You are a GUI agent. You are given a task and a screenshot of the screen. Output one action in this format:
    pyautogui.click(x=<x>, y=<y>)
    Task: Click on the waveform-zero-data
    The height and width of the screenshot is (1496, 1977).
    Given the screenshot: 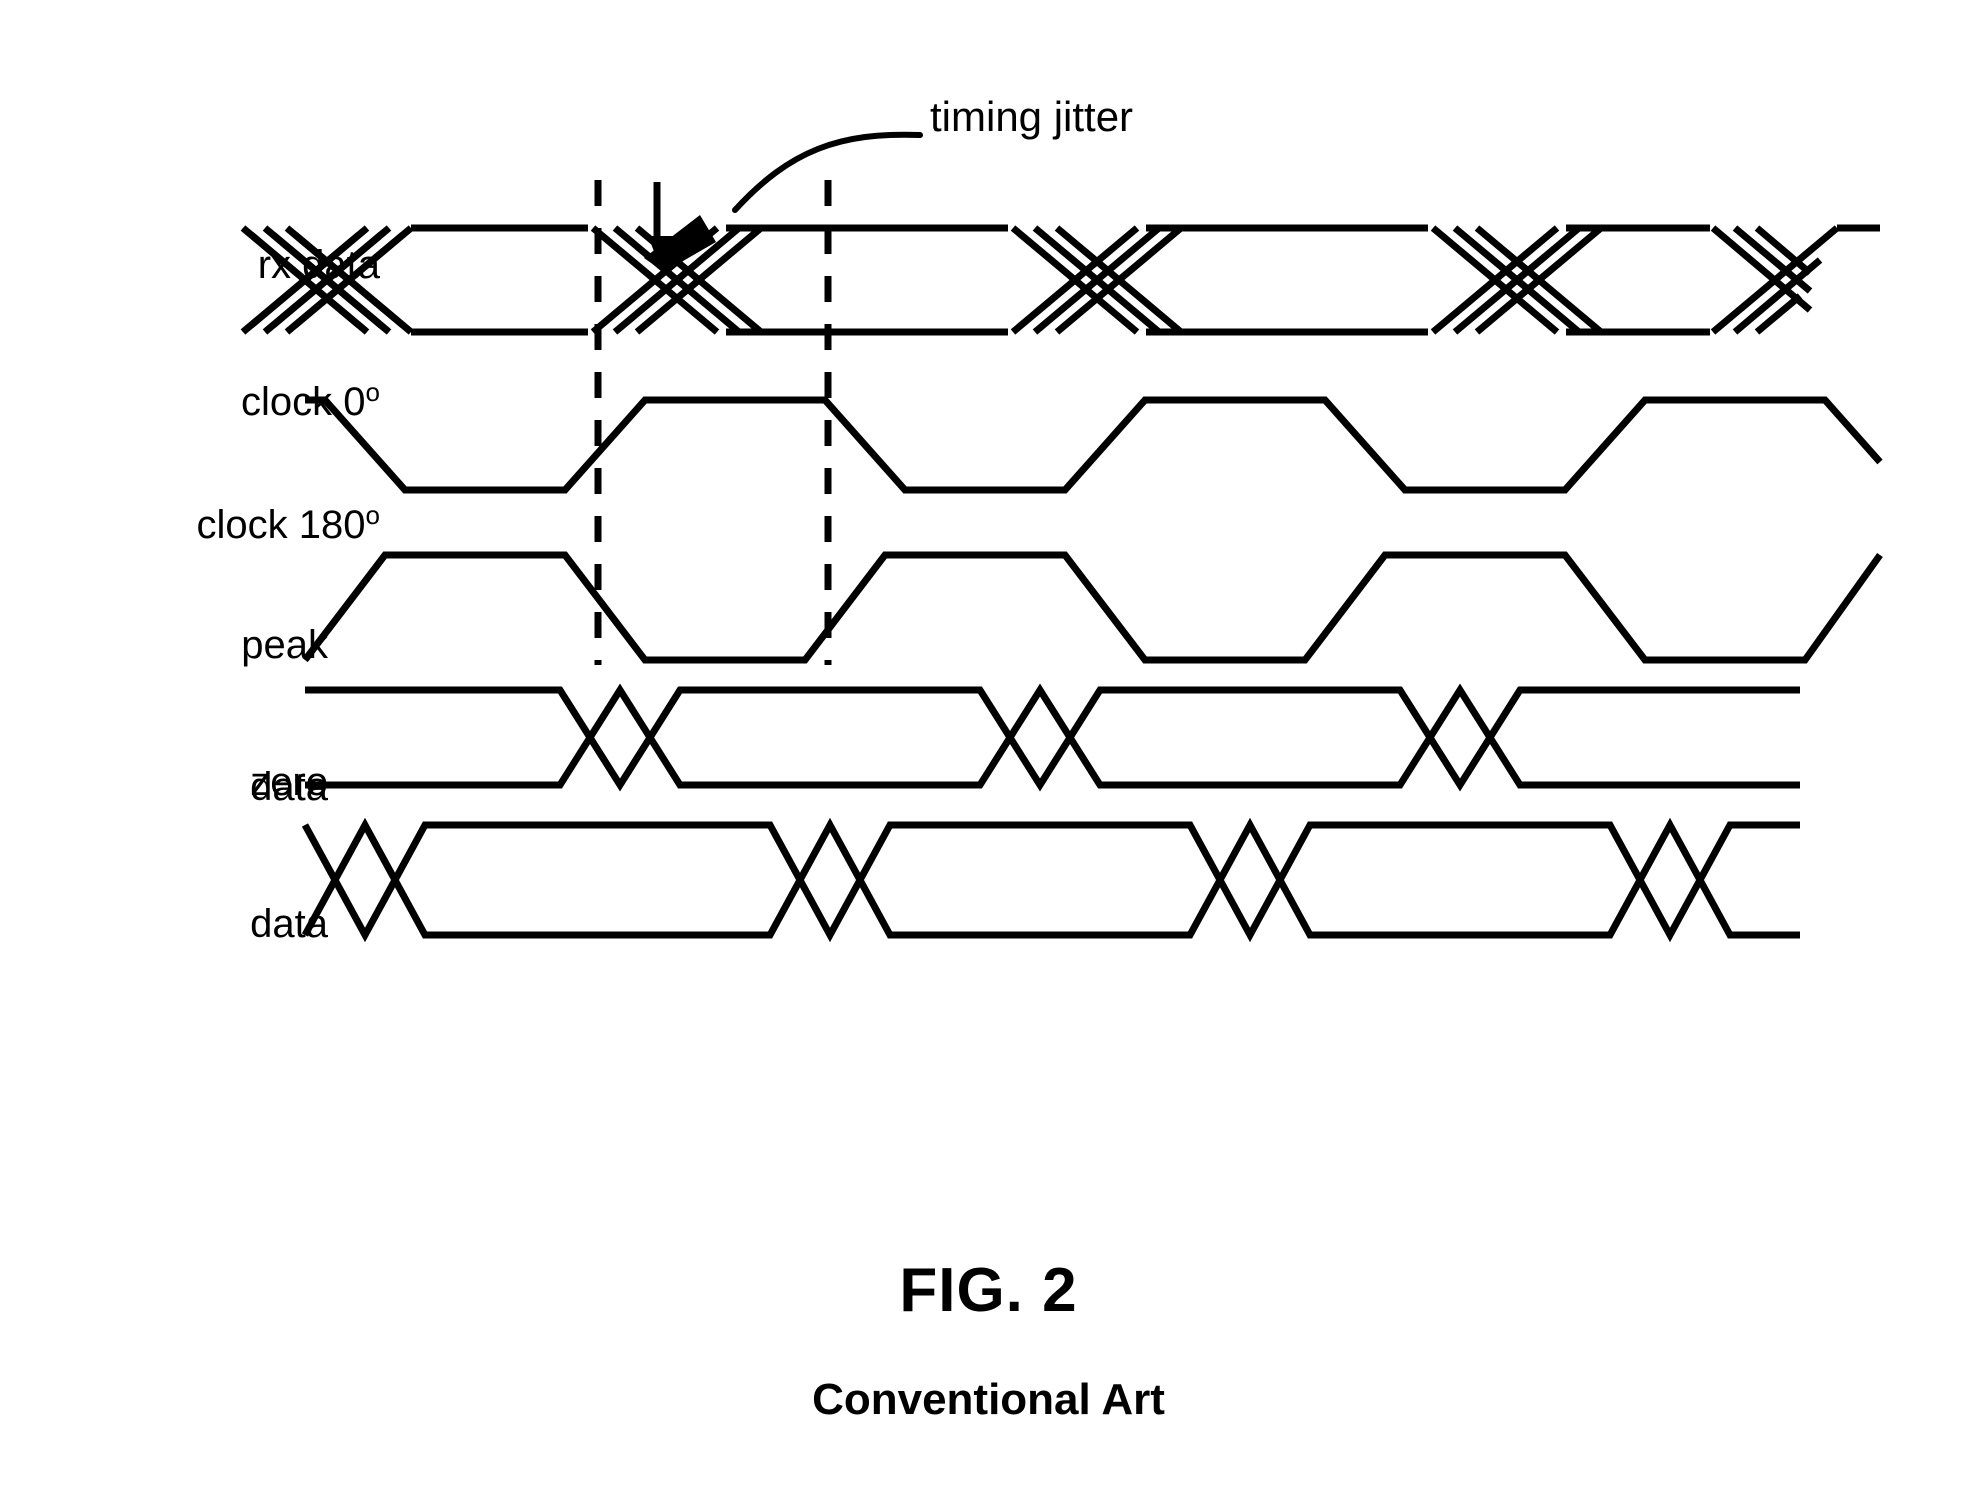 What is the action you would take?
    pyautogui.click(x=1050, y=880)
    